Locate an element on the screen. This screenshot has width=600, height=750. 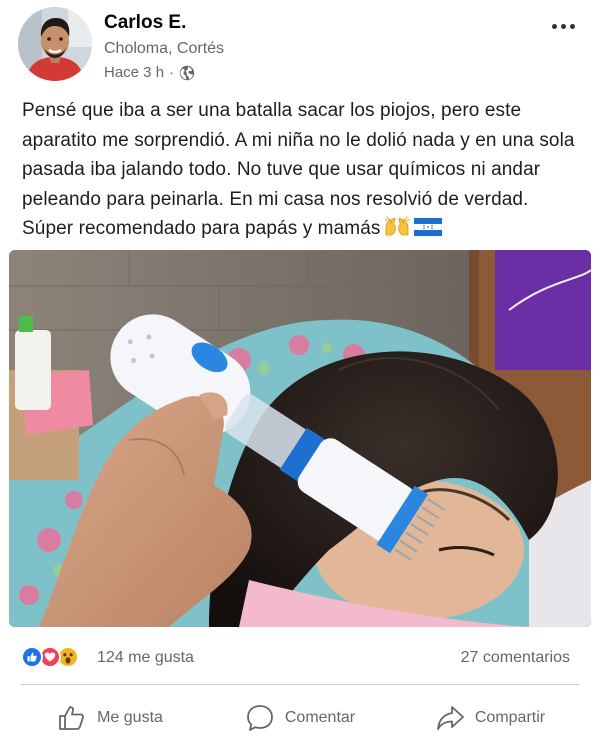
raised-hands-emoji is located at coordinates (397, 231).